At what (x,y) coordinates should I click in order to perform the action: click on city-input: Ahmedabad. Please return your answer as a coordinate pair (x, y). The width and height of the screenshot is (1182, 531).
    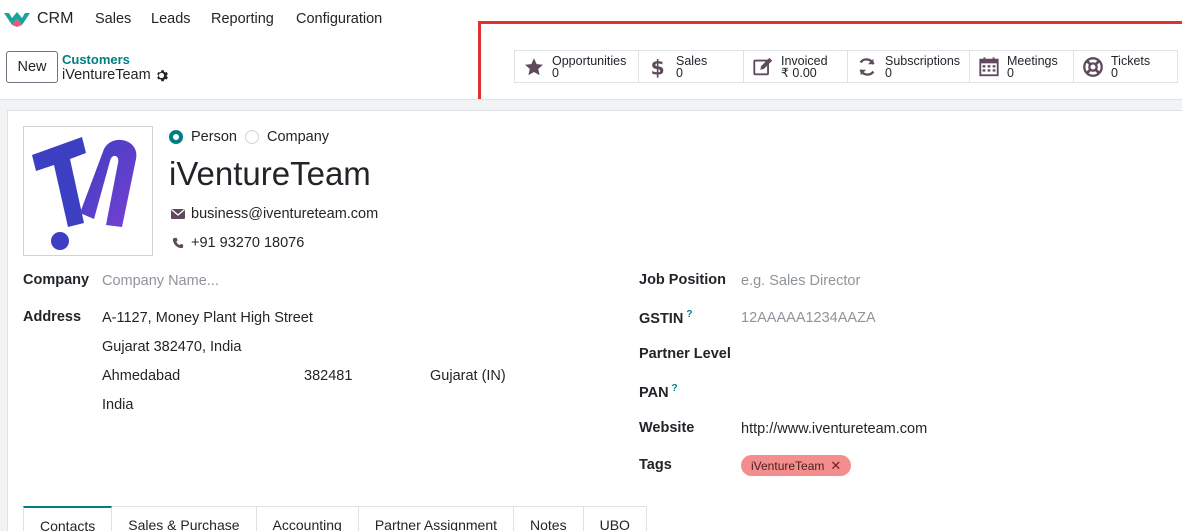
    Looking at the image, I should click on (141, 376).